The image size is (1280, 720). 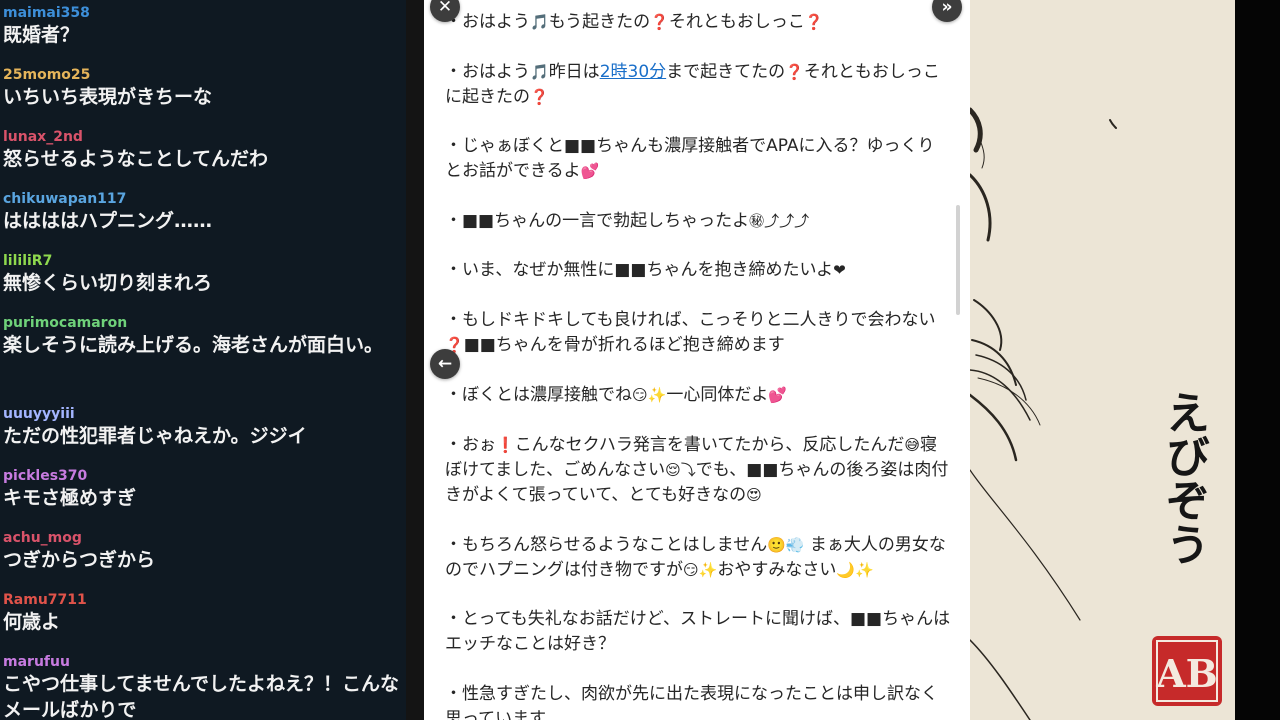 I want to click on chat-username: uuuyyyiii, so click(x=203, y=414).